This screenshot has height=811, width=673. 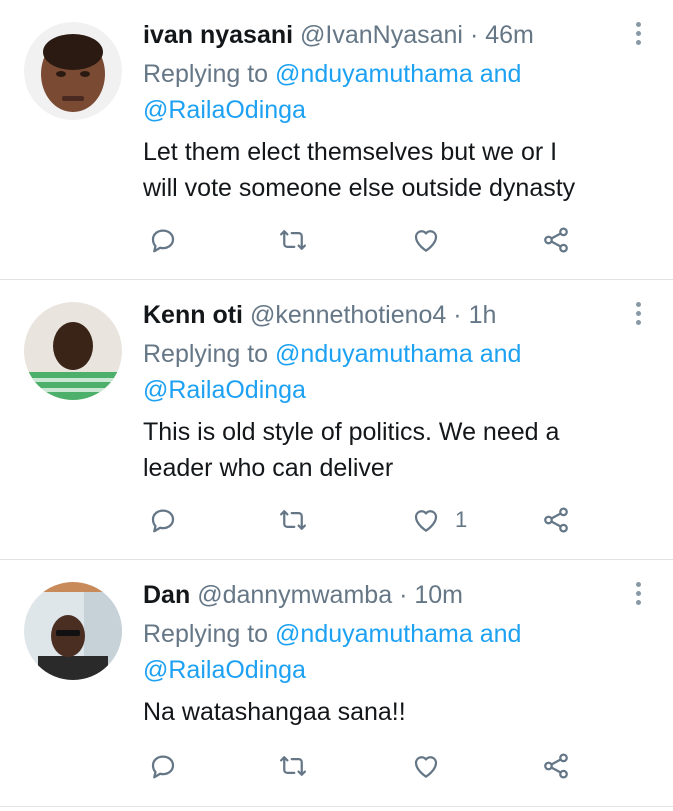 What do you see at coordinates (461, 519) in the screenshot?
I see `like-count: 1` at bounding box center [461, 519].